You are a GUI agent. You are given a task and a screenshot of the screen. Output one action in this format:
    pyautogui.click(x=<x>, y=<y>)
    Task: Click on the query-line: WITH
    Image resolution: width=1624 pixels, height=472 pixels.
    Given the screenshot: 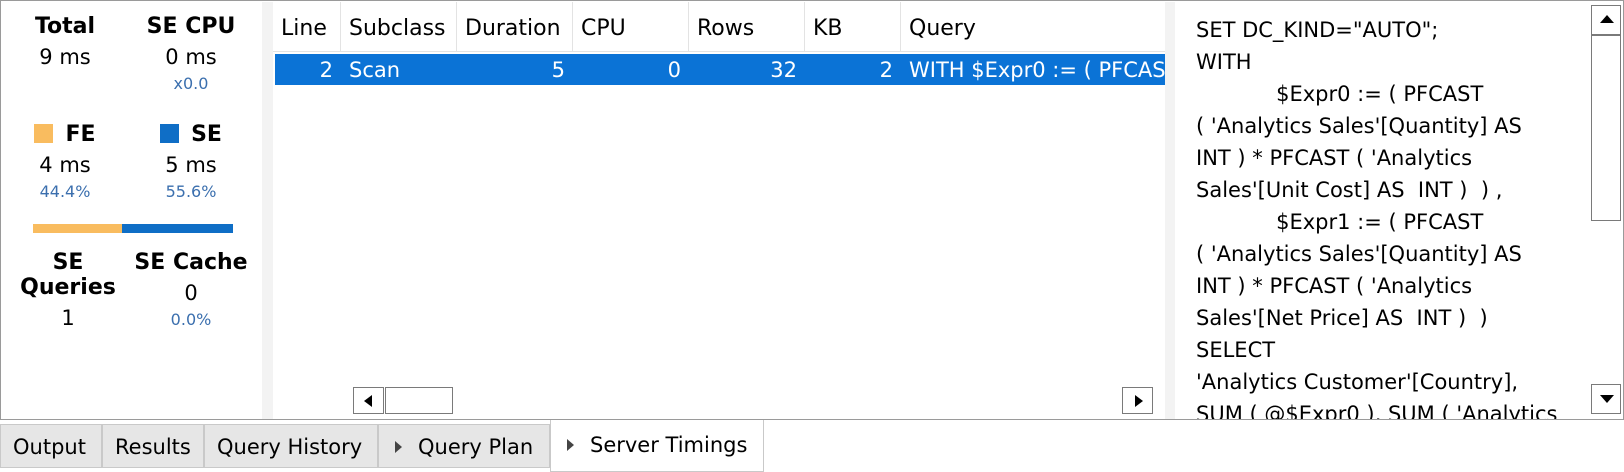 What is the action you would take?
    pyautogui.click(x=1224, y=62)
    